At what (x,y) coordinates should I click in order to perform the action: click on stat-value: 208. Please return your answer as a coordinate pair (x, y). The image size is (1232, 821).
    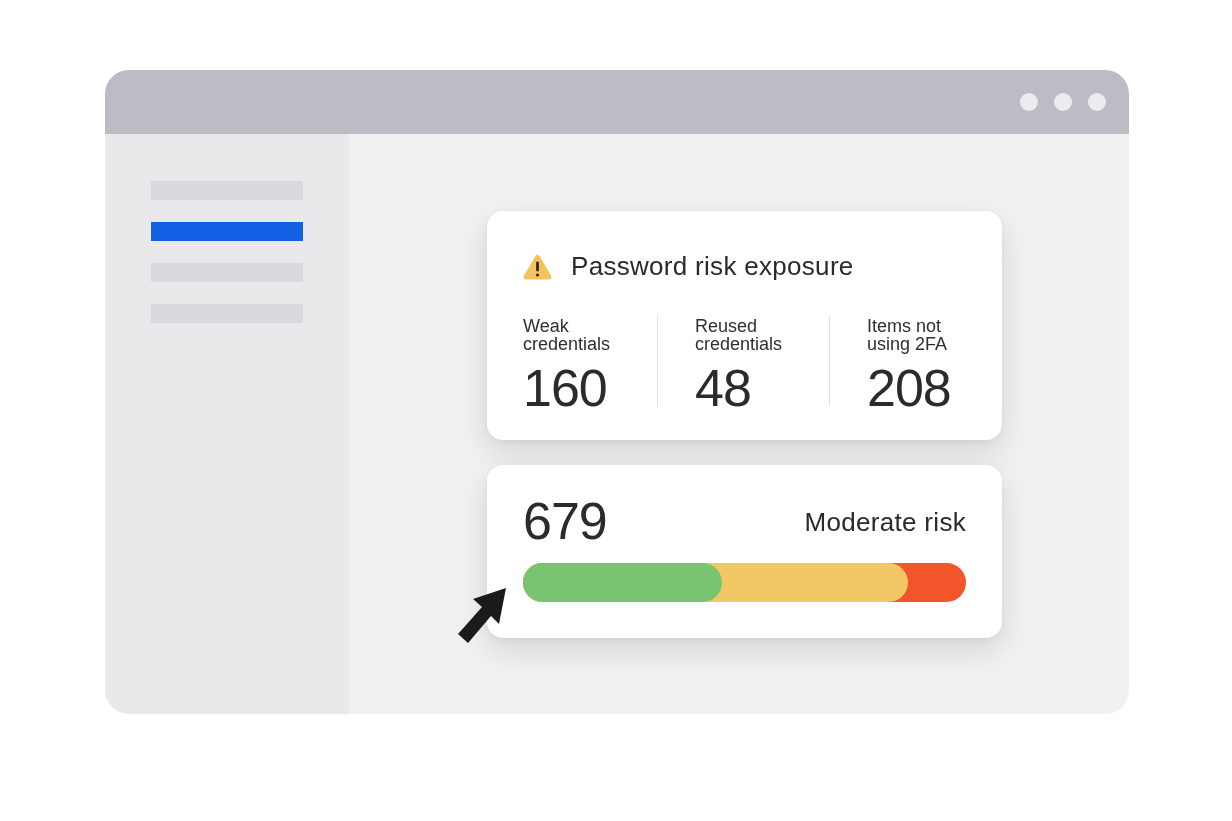
    Looking at the image, I should click on (909, 388).